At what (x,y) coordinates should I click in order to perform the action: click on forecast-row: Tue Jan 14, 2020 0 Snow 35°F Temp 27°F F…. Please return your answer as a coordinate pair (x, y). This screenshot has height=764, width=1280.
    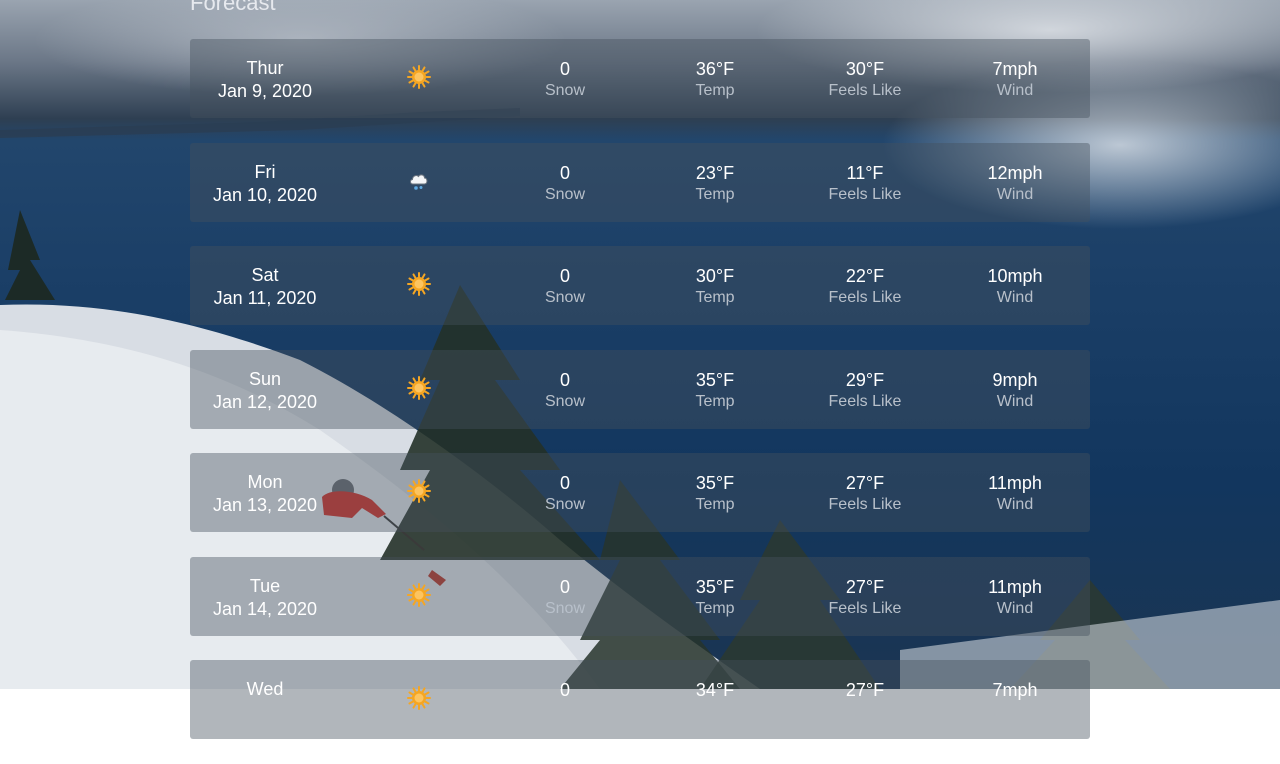
    Looking at the image, I should click on (640, 596).